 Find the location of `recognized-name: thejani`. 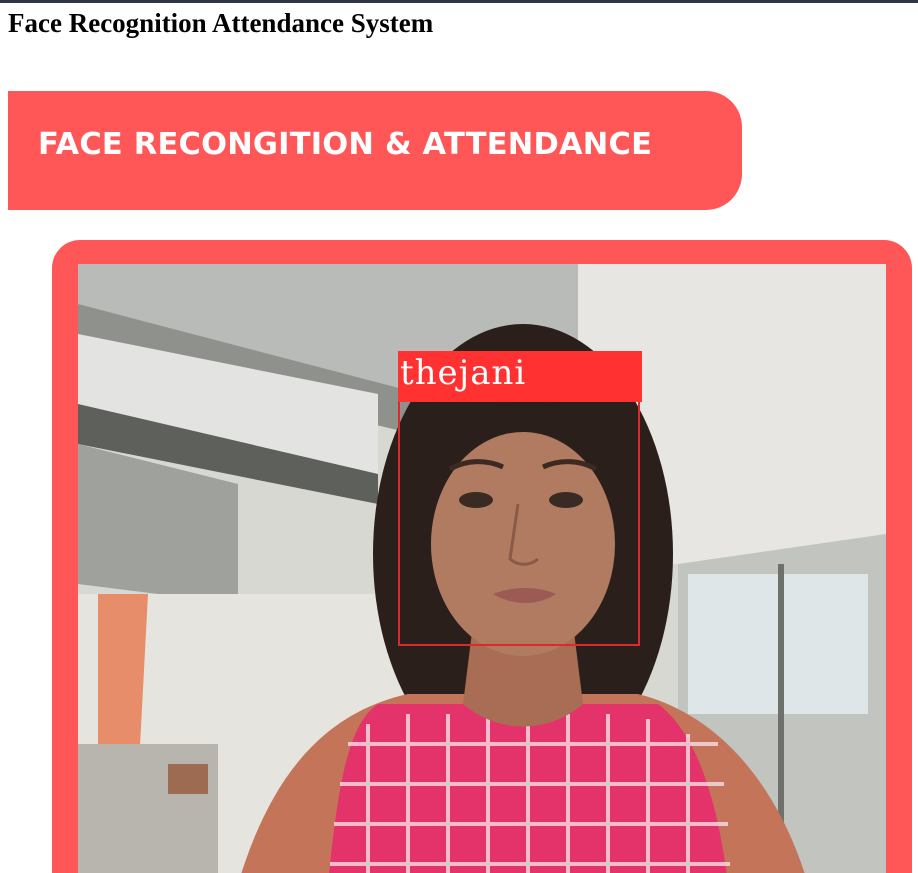

recognized-name: thejani is located at coordinates (463, 373).